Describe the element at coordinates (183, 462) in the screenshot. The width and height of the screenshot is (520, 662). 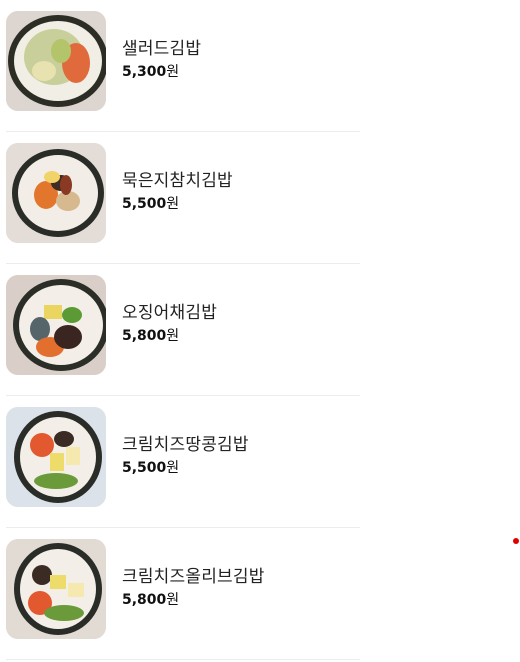
I see `menu-item: 크림치즈땅콩김밥 5,500원` at that location.